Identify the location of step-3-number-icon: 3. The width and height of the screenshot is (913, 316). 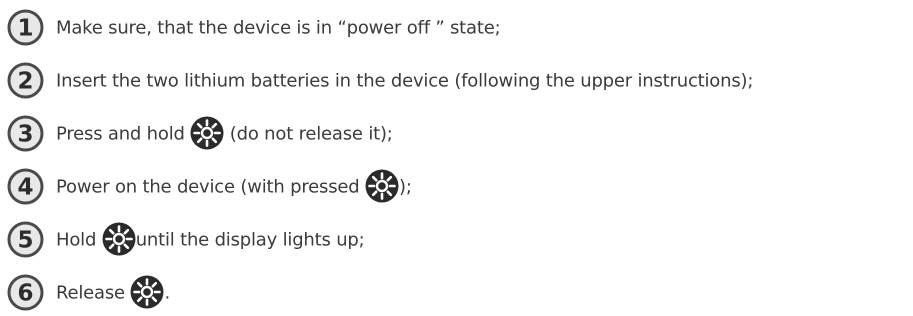
(25, 133).